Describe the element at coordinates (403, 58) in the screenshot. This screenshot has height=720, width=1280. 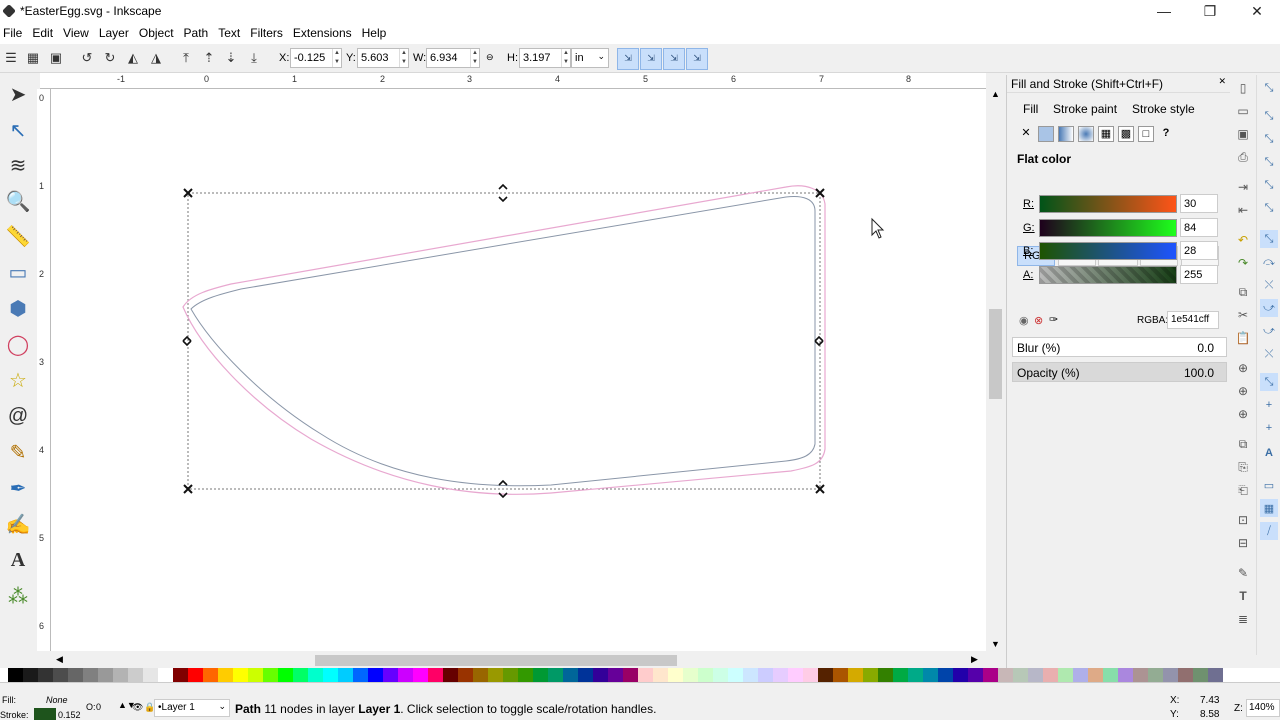
I see `y-spin-arrows-icon: ▲ ▼` at that location.